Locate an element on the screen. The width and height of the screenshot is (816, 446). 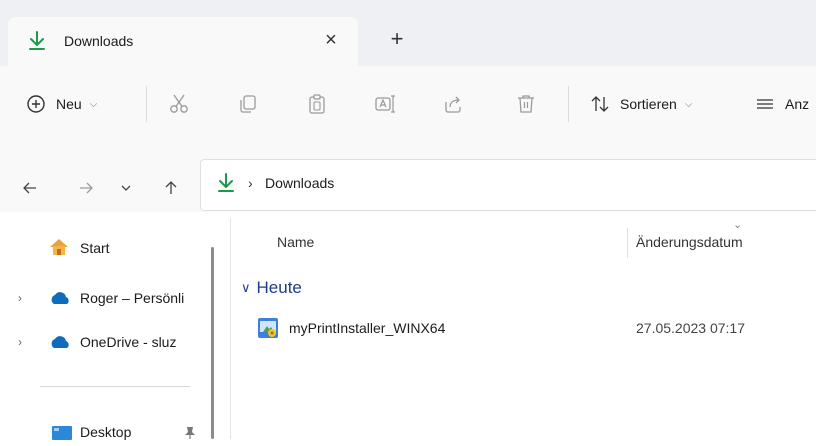
sidebar-item-desktop: Desktop is located at coordinates (100, 432).